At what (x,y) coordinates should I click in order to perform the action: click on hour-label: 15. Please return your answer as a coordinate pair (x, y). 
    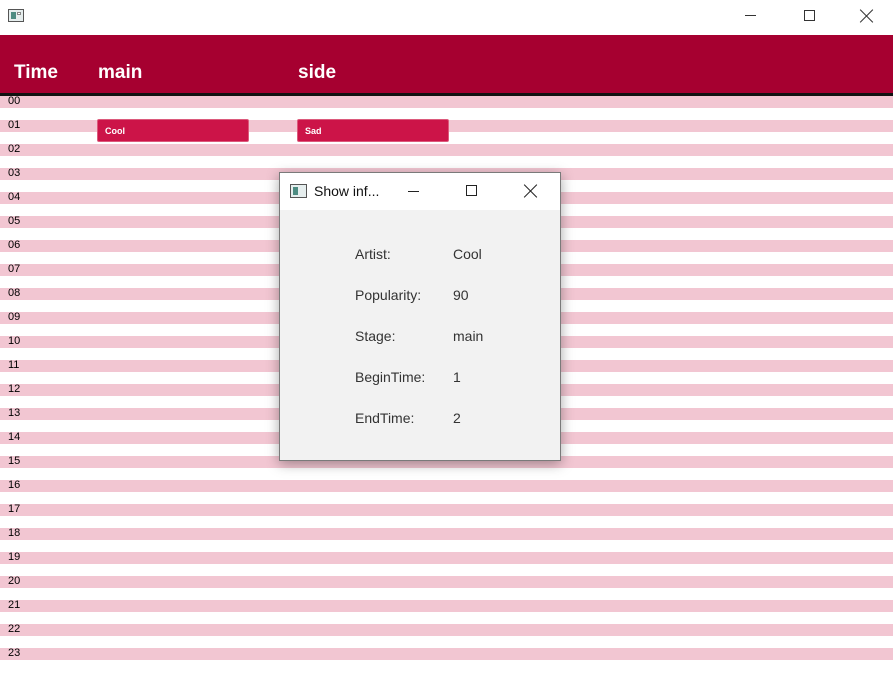
    Looking at the image, I should click on (14, 461).